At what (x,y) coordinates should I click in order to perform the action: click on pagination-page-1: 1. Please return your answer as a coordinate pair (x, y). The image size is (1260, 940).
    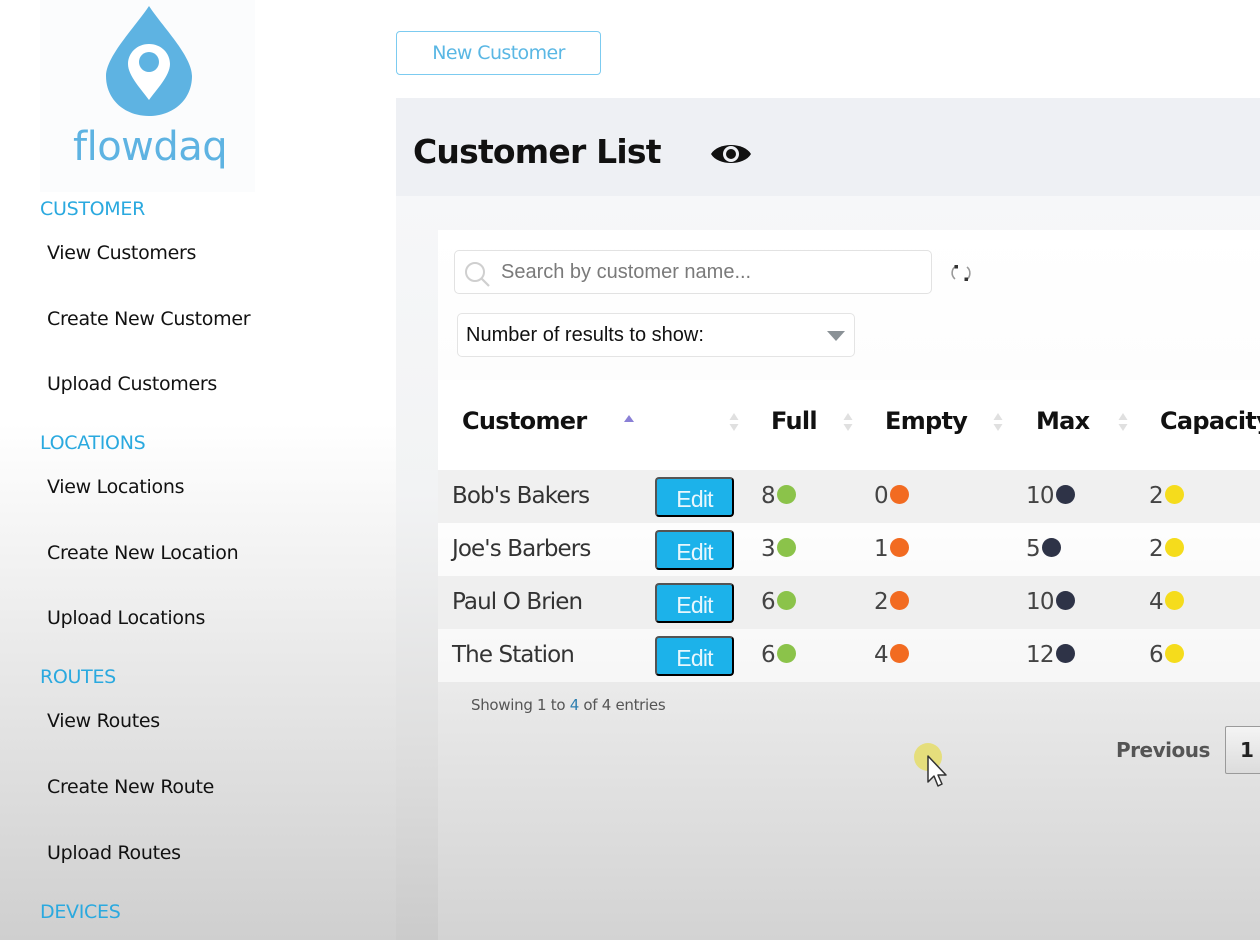
    Looking at the image, I should click on (1242, 750).